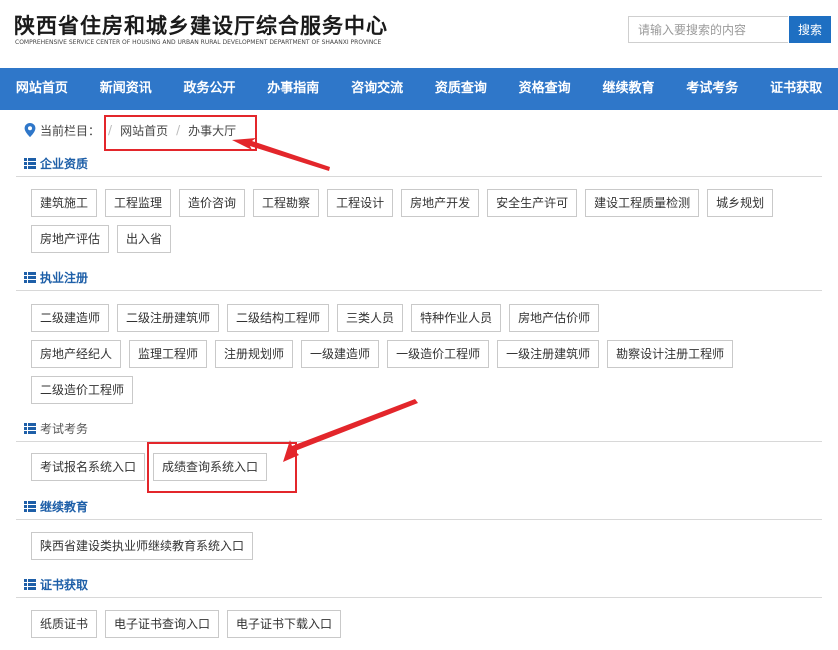 This screenshot has width=838, height=650. What do you see at coordinates (70, 130) in the screenshot?
I see `breadcrumb-label: 当前栏目：` at bounding box center [70, 130].